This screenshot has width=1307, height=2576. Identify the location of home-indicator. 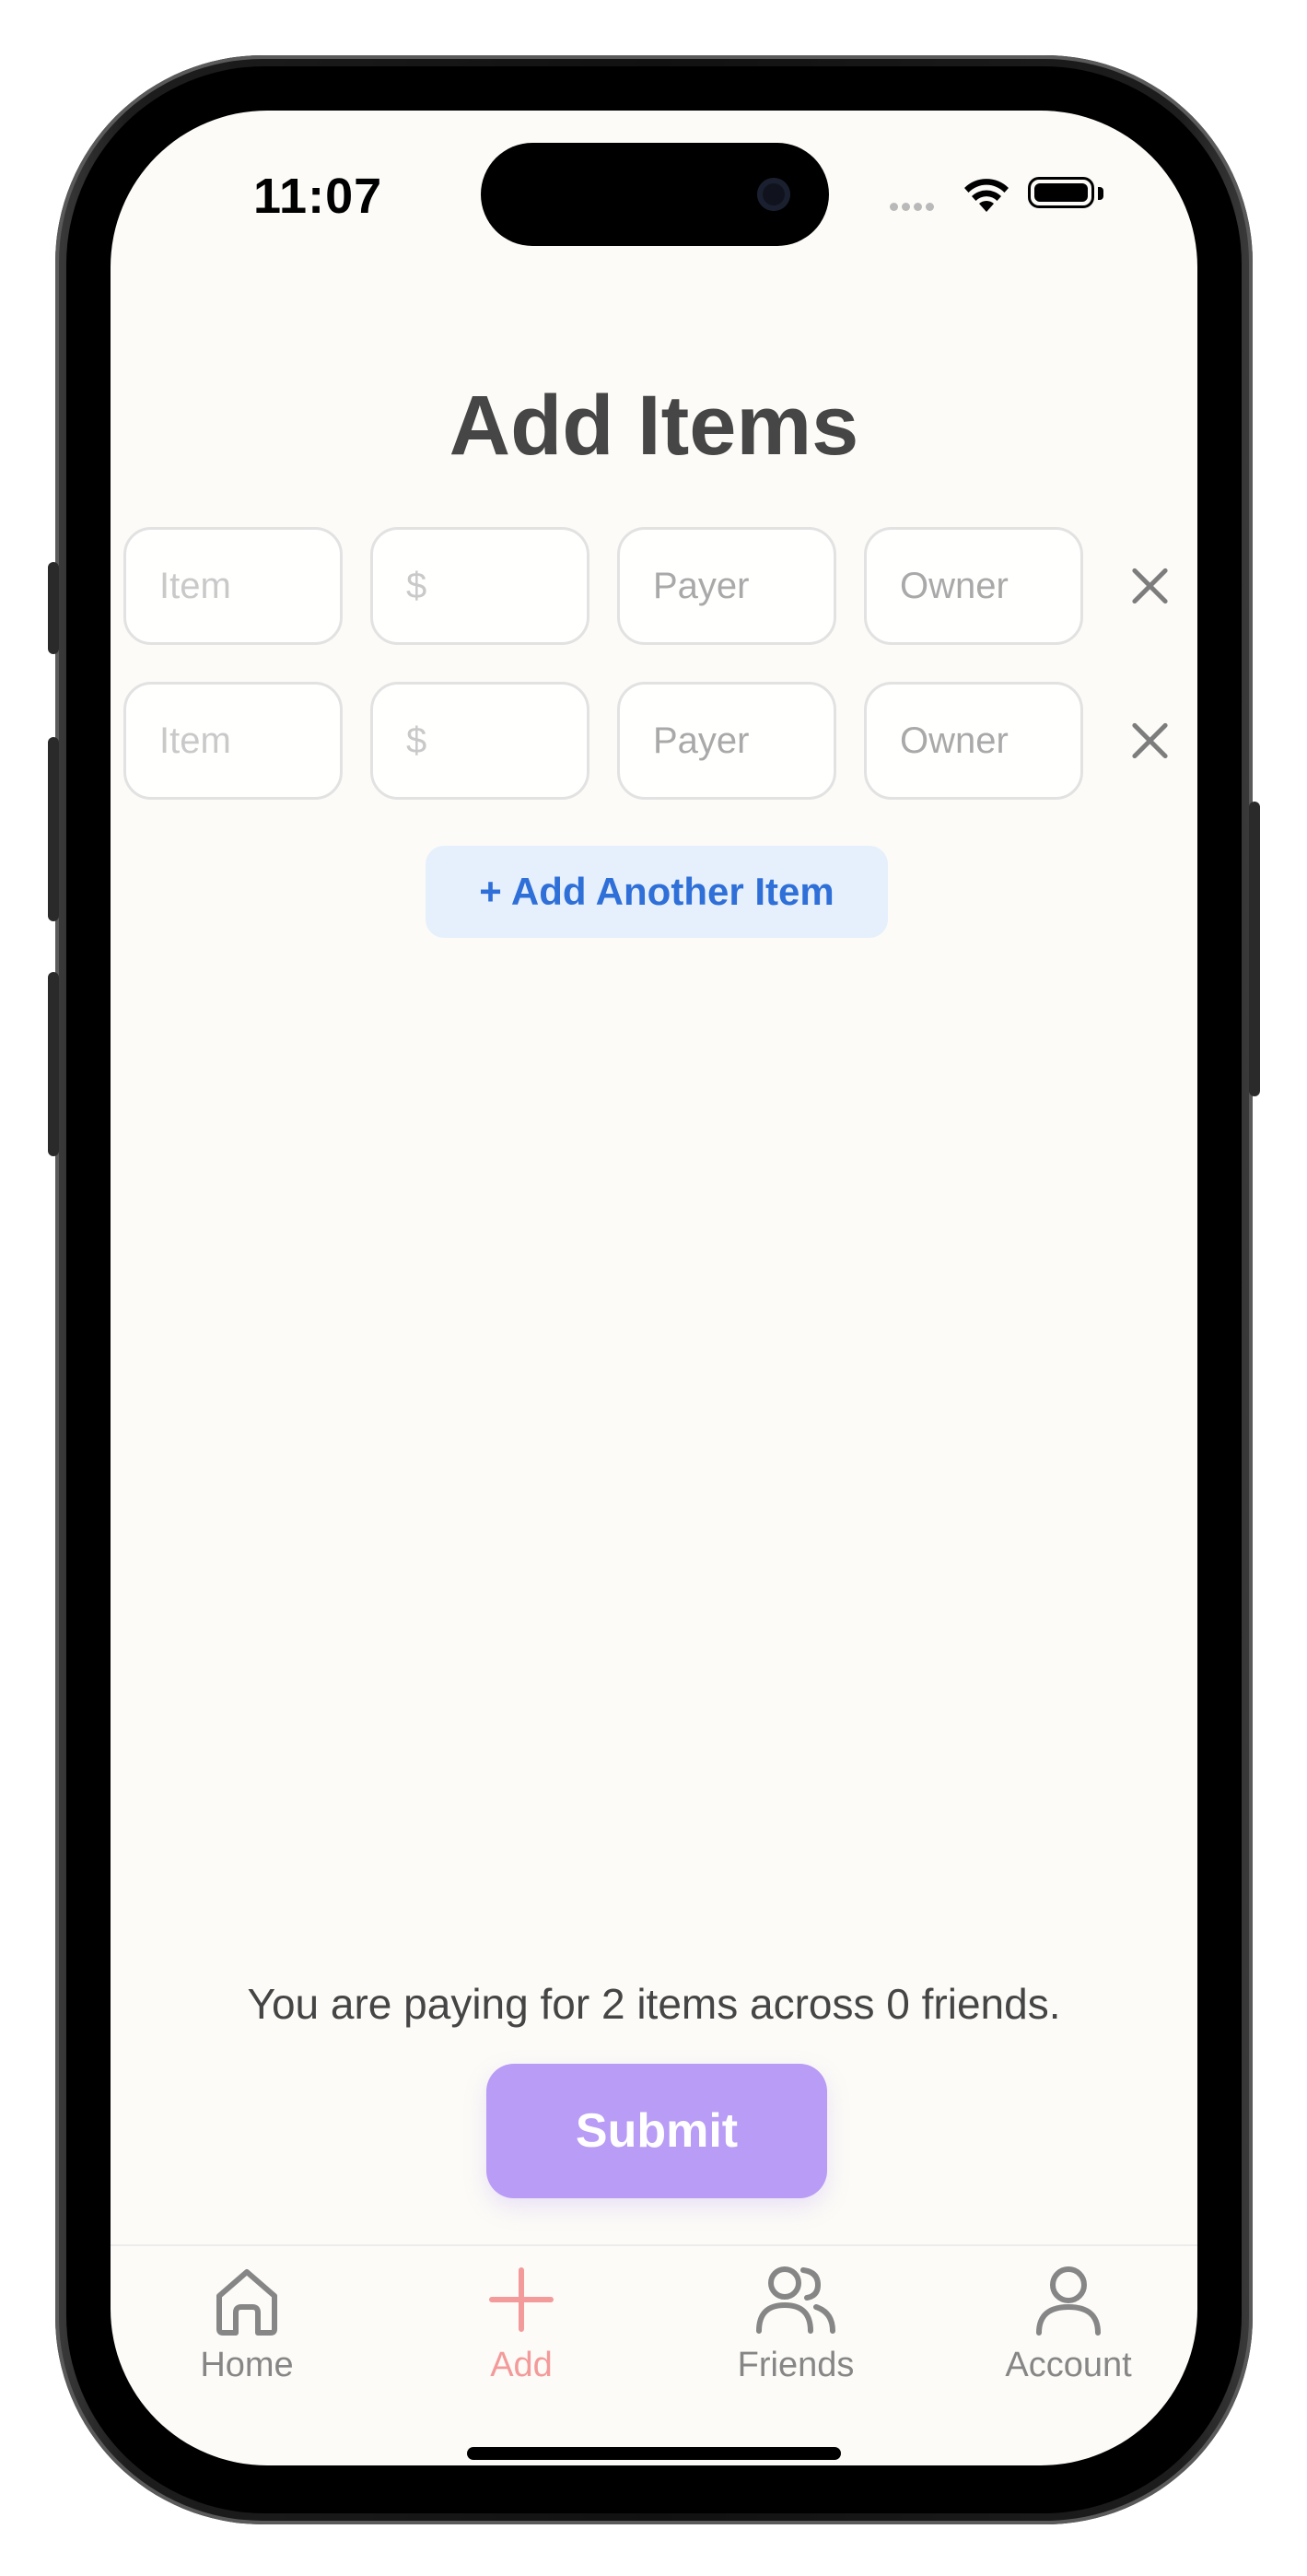
(654, 2453).